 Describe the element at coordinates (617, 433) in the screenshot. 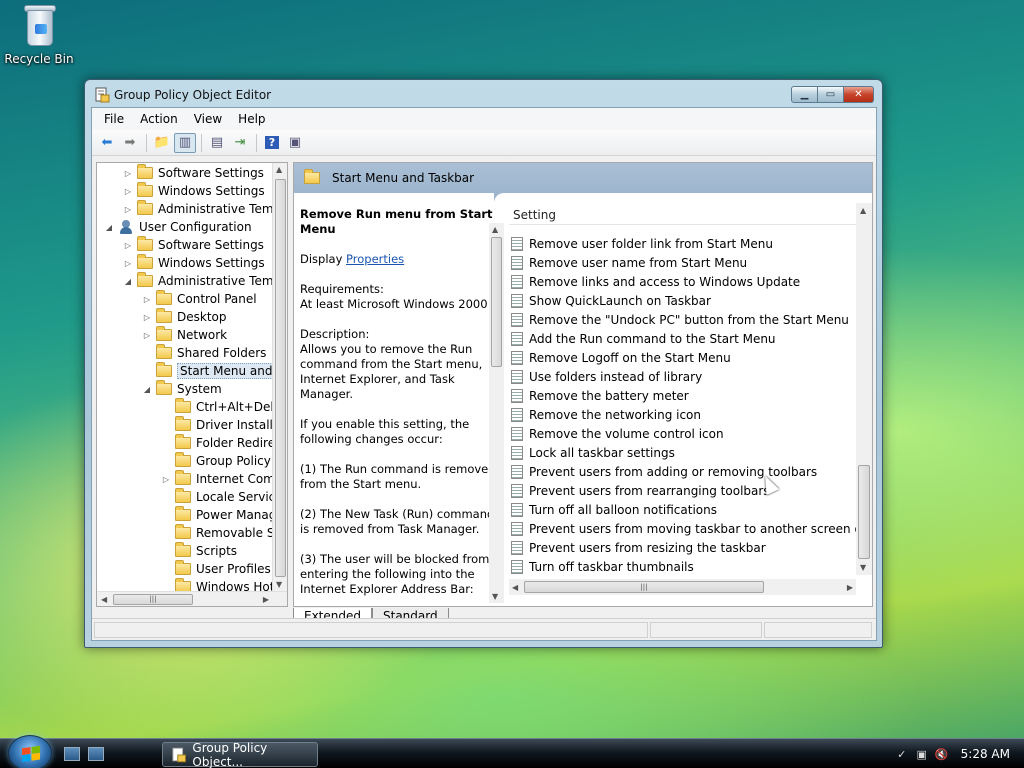

I see `list-item: Remove the volume control icon` at that location.